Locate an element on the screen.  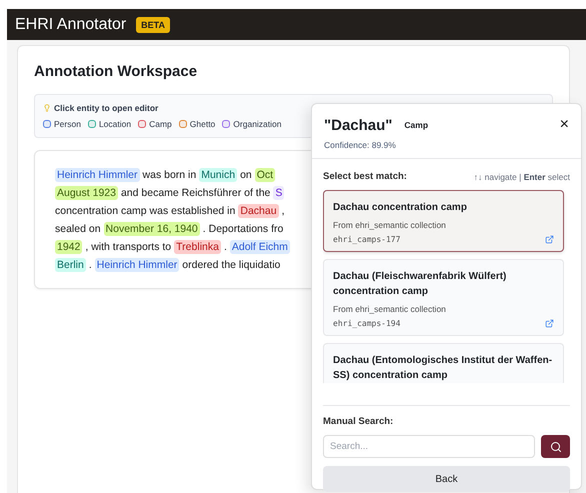
entity-title: "Dachau" is located at coordinates (358, 125).